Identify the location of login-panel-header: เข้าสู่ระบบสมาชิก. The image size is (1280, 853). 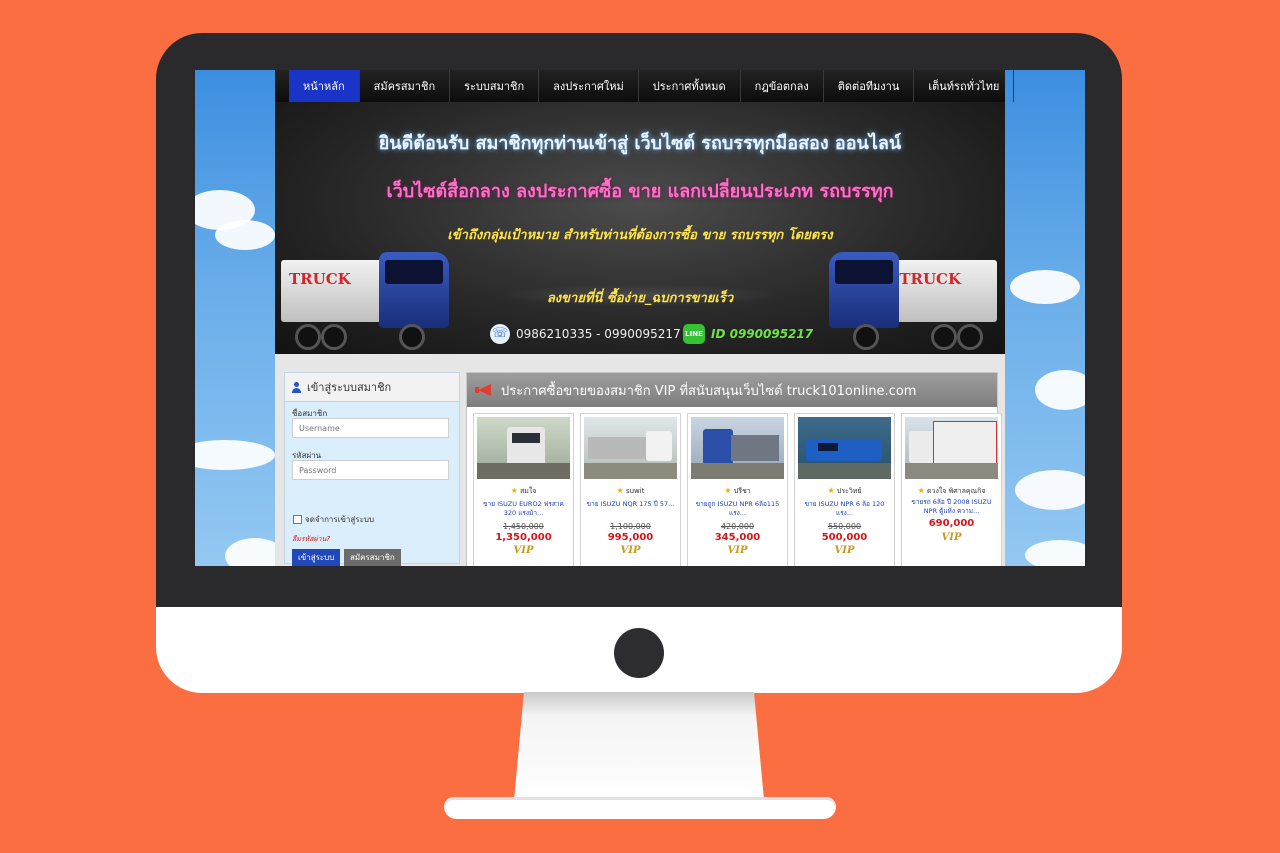
(372, 387).